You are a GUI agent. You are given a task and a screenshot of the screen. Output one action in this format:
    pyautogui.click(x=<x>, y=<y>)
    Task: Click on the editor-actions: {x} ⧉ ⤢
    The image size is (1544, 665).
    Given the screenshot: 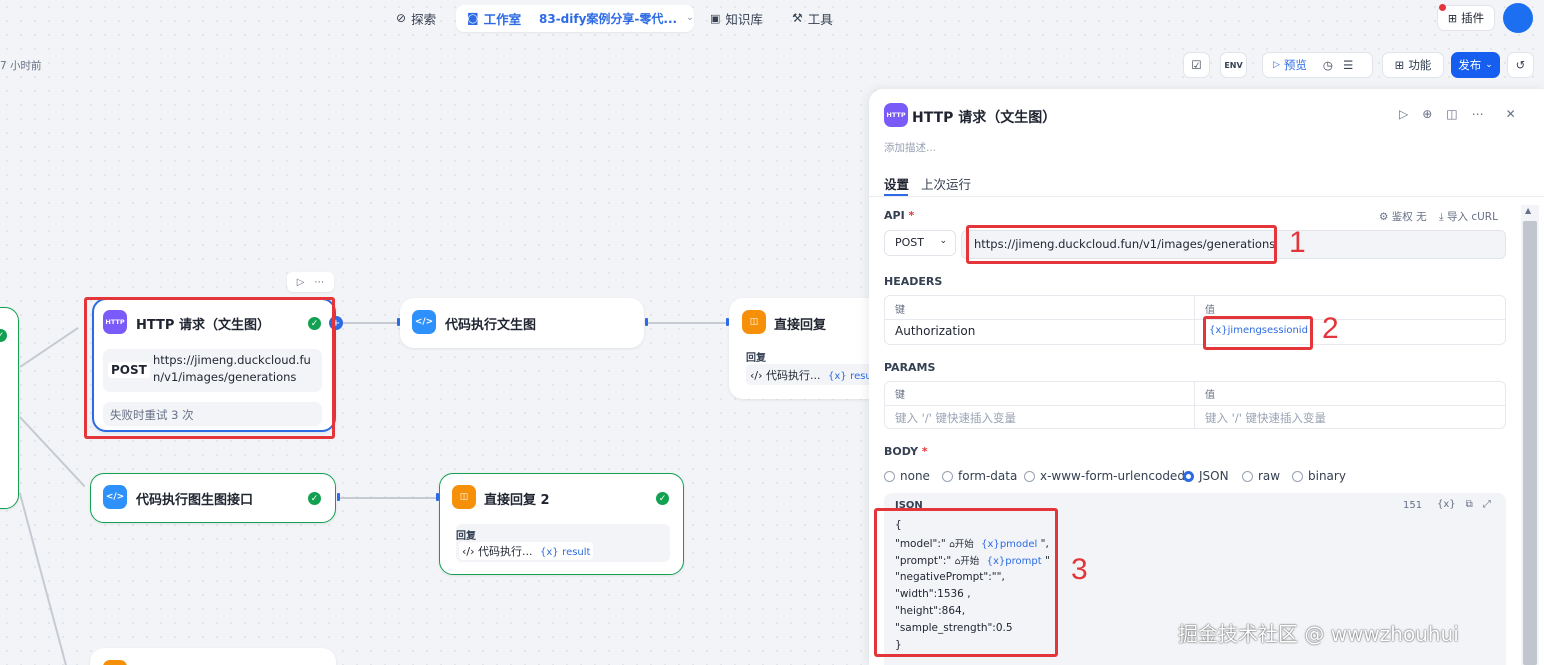 What is the action you would take?
    pyautogui.click(x=1464, y=504)
    